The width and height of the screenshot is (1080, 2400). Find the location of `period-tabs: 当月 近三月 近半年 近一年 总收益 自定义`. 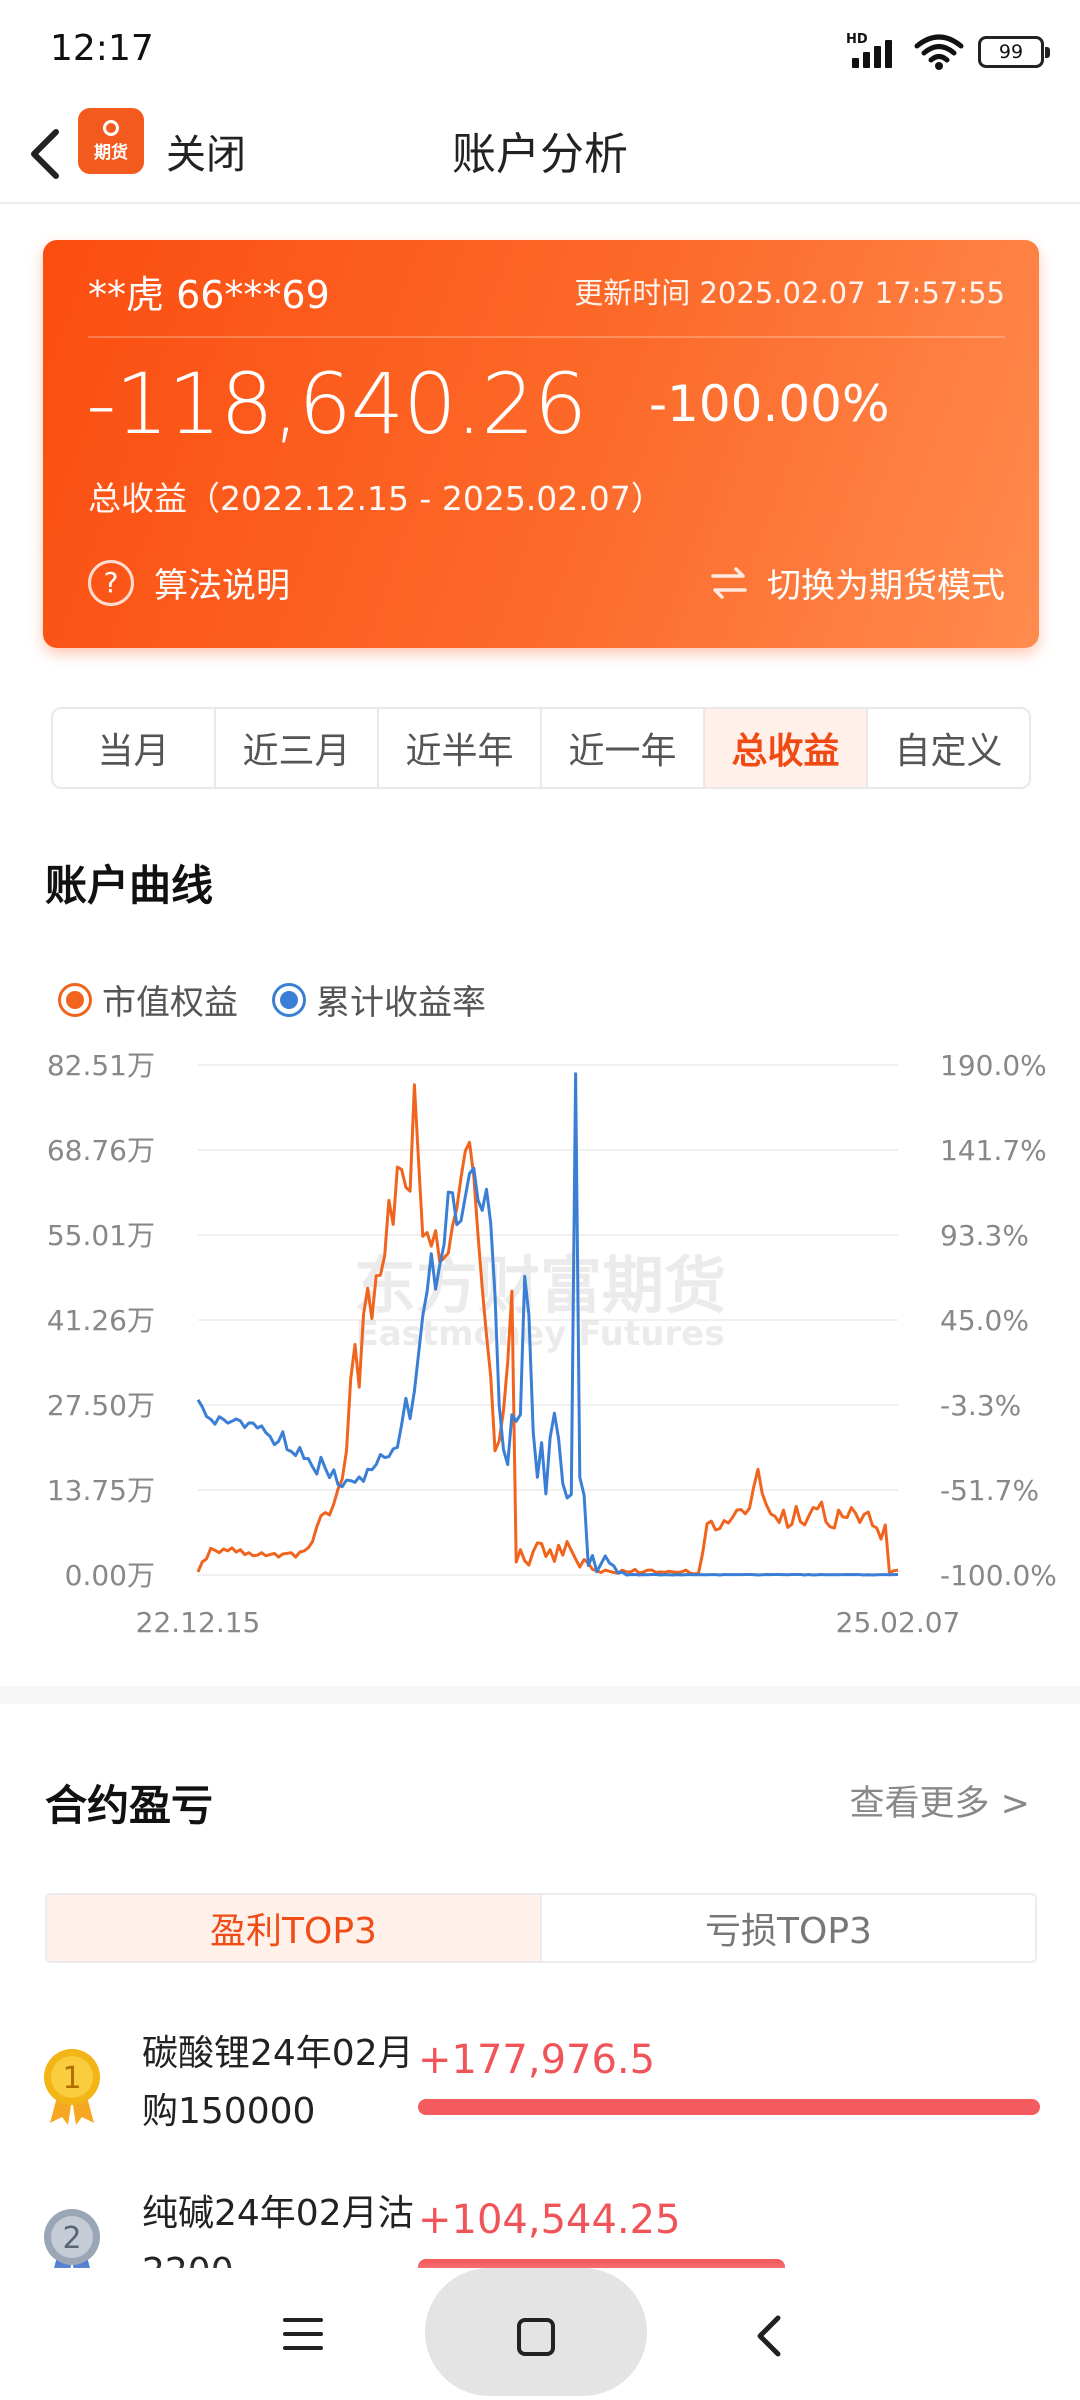

period-tabs: 当月 近三月 近半年 近一年 总收益 自定义 is located at coordinates (541, 748).